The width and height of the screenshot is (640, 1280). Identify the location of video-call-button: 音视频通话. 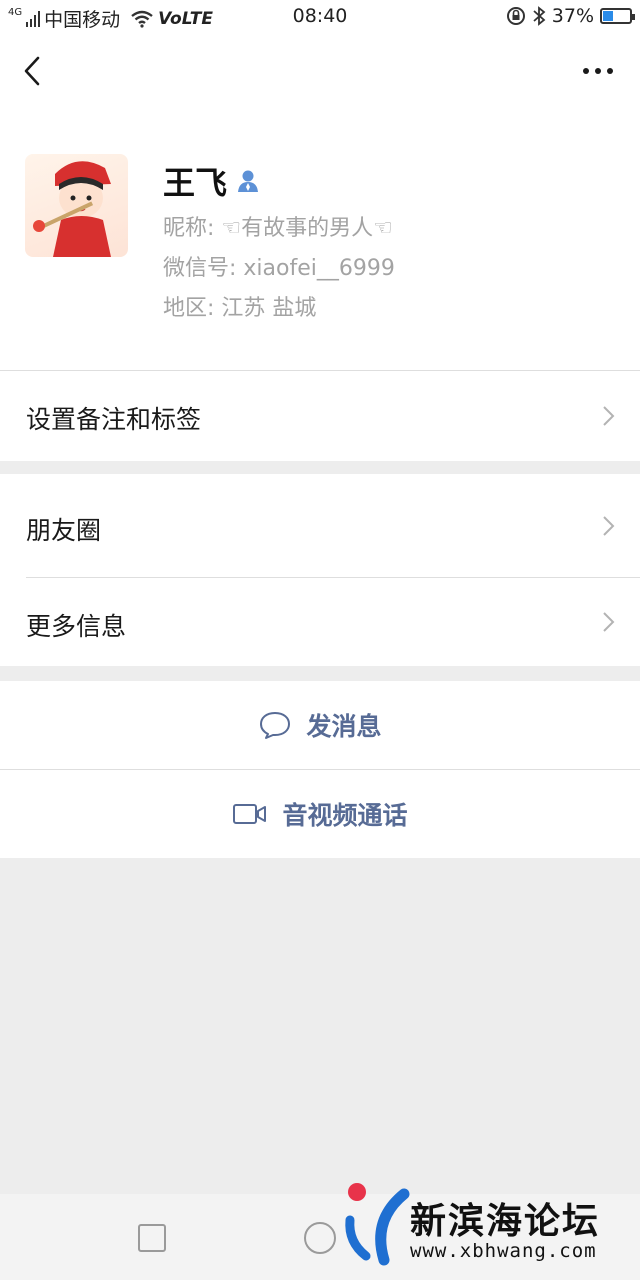
(320, 814).